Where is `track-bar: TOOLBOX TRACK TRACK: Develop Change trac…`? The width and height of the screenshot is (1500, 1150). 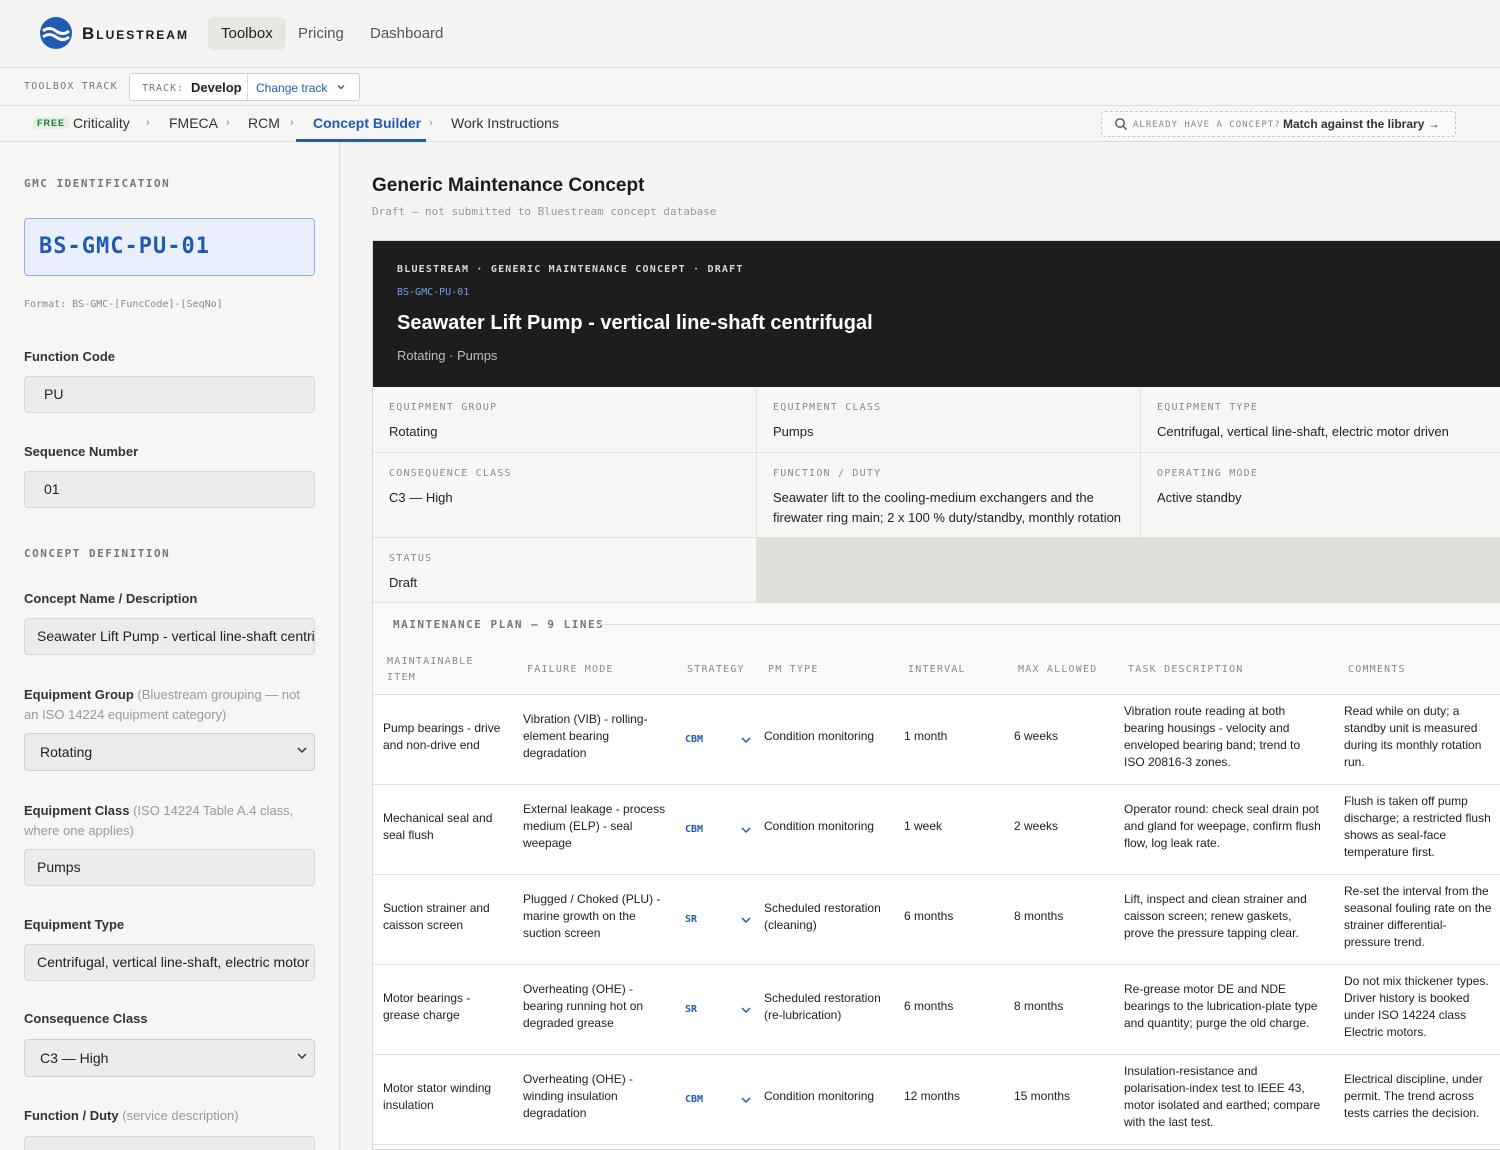
track-bar: TOOLBOX TRACK TRACK: Develop Change trac… is located at coordinates (750, 87).